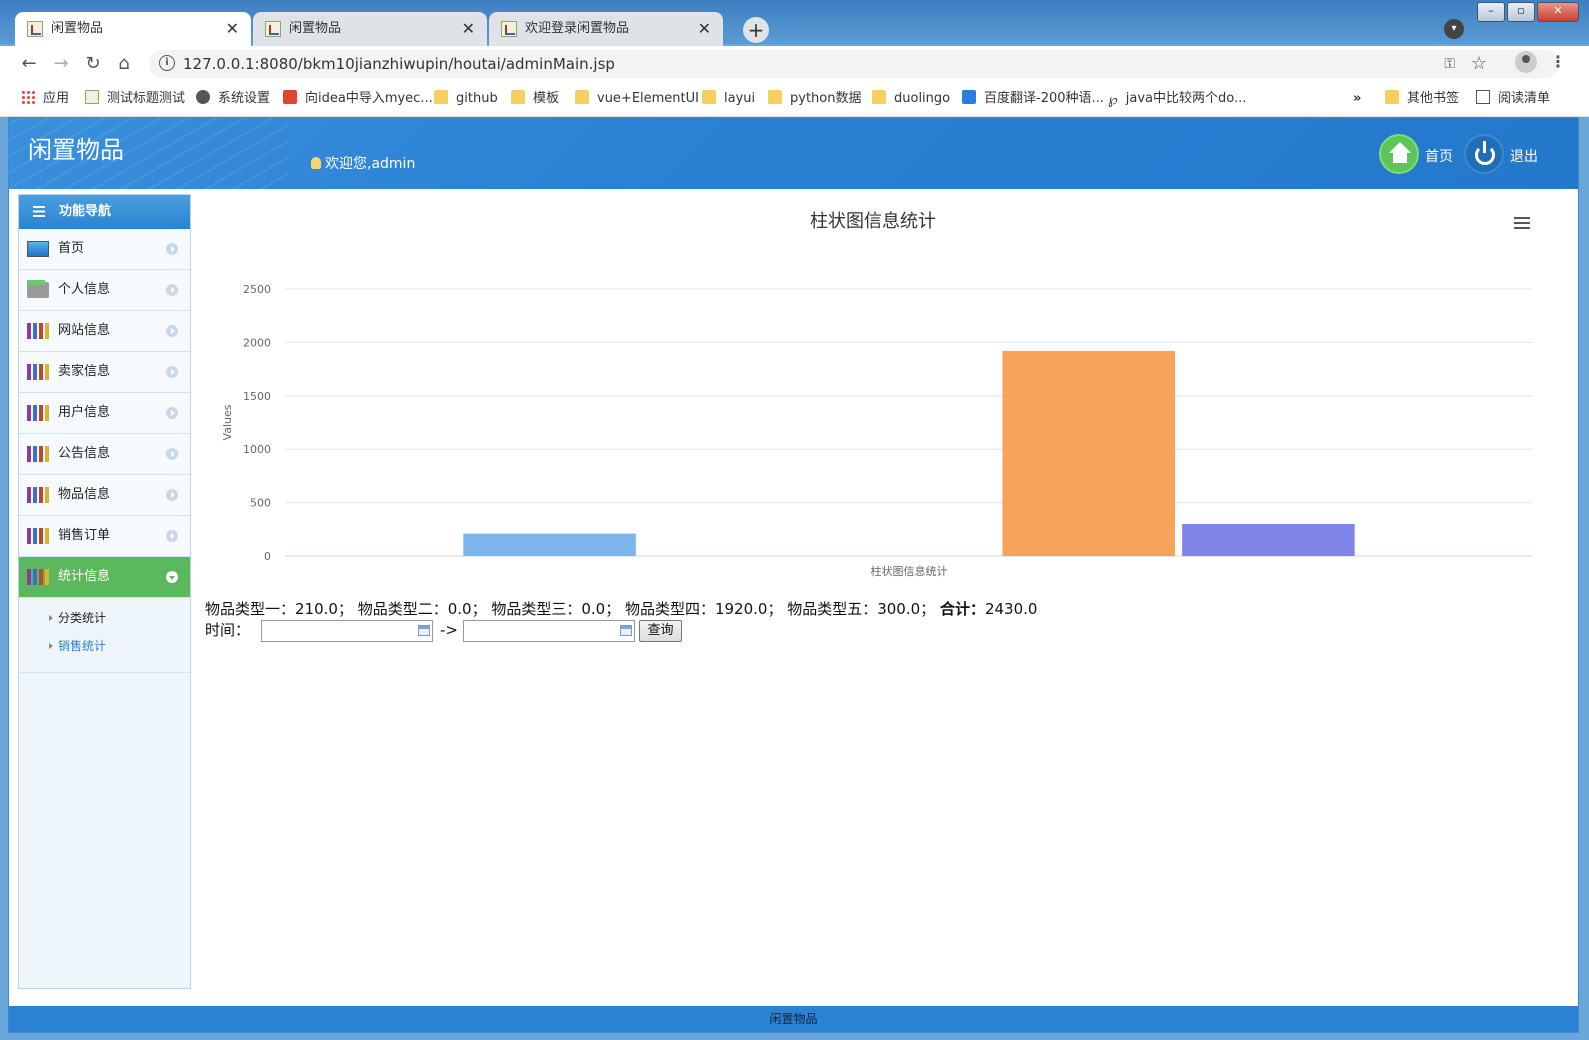 The image size is (1589, 1040). I want to click on sidebar-item-sellers: 卖家信息, so click(104, 372).